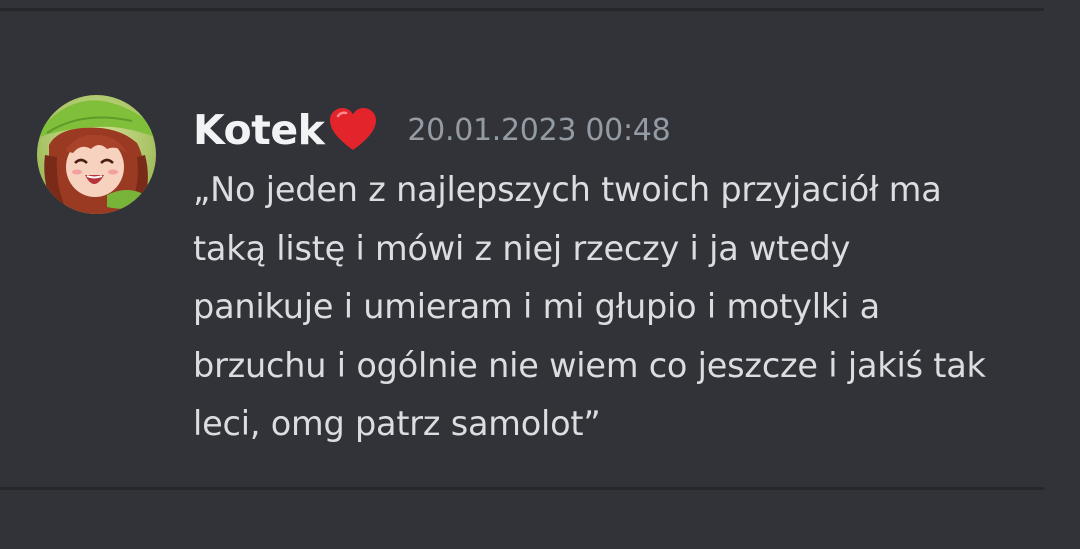 The height and width of the screenshot is (549, 1080). Describe the element at coordinates (259, 130) in the screenshot. I see `author-name: Kotek` at that location.